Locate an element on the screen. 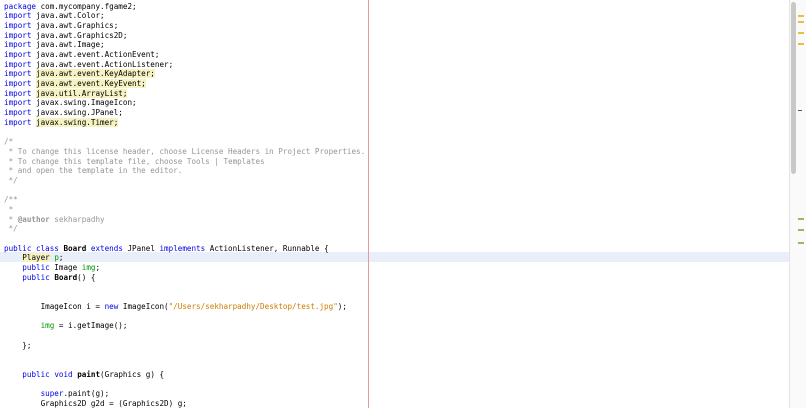 The height and width of the screenshot is (408, 806). code-token: */ is located at coordinates (11, 229).